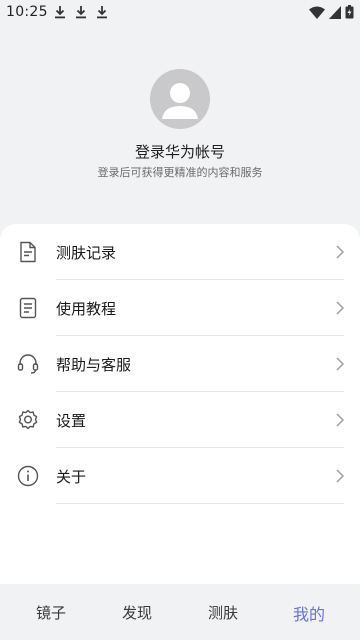 The image size is (360, 640). Describe the element at coordinates (180, 612) in the screenshot. I see `bottom-nav: 镜子 发现 测肤 我的` at that location.